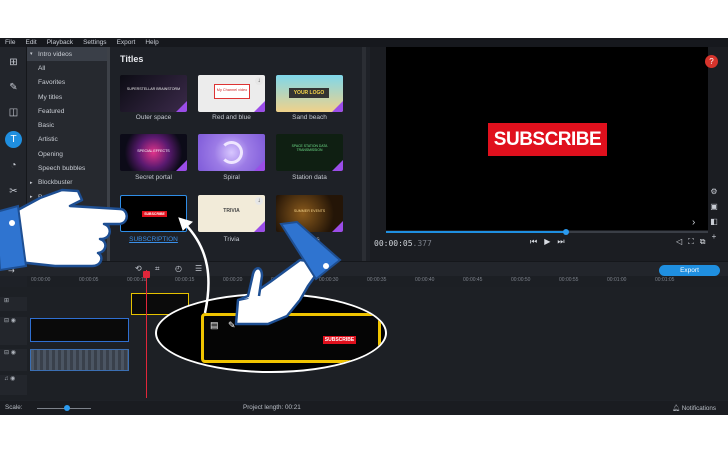 This screenshot has height=450, width=728. Describe the element at coordinates (171, 257) in the screenshot. I see `tutorial-overlay` at that location.